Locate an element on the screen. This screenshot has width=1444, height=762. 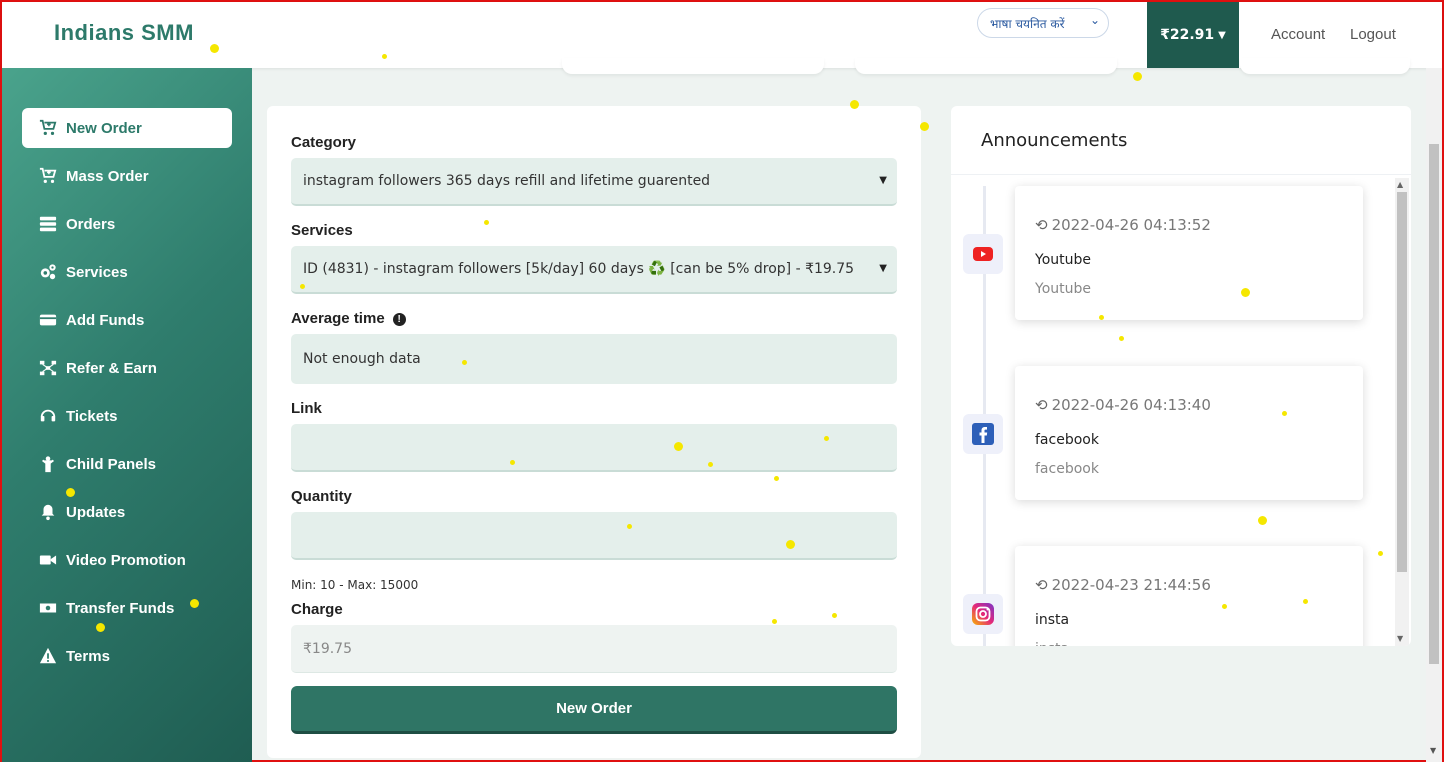
sidebar-item-label: Transfer Funds is located at coordinates (120, 608).